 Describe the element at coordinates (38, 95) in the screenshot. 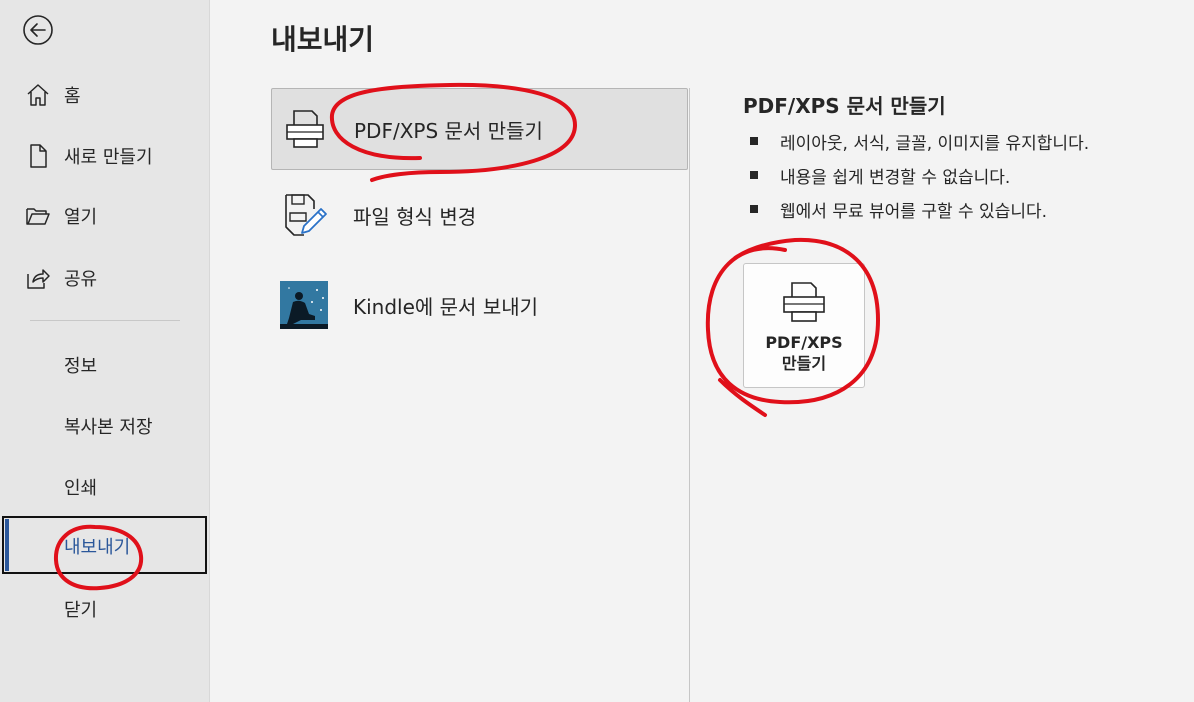

I see `home-icon` at that location.